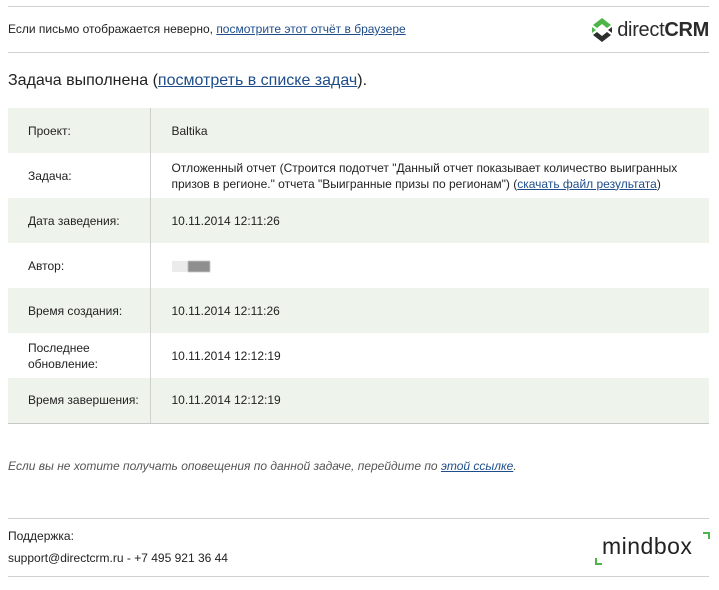 The image size is (719, 590). Describe the element at coordinates (358, 52) in the screenshot. I see `header-divider` at that location.